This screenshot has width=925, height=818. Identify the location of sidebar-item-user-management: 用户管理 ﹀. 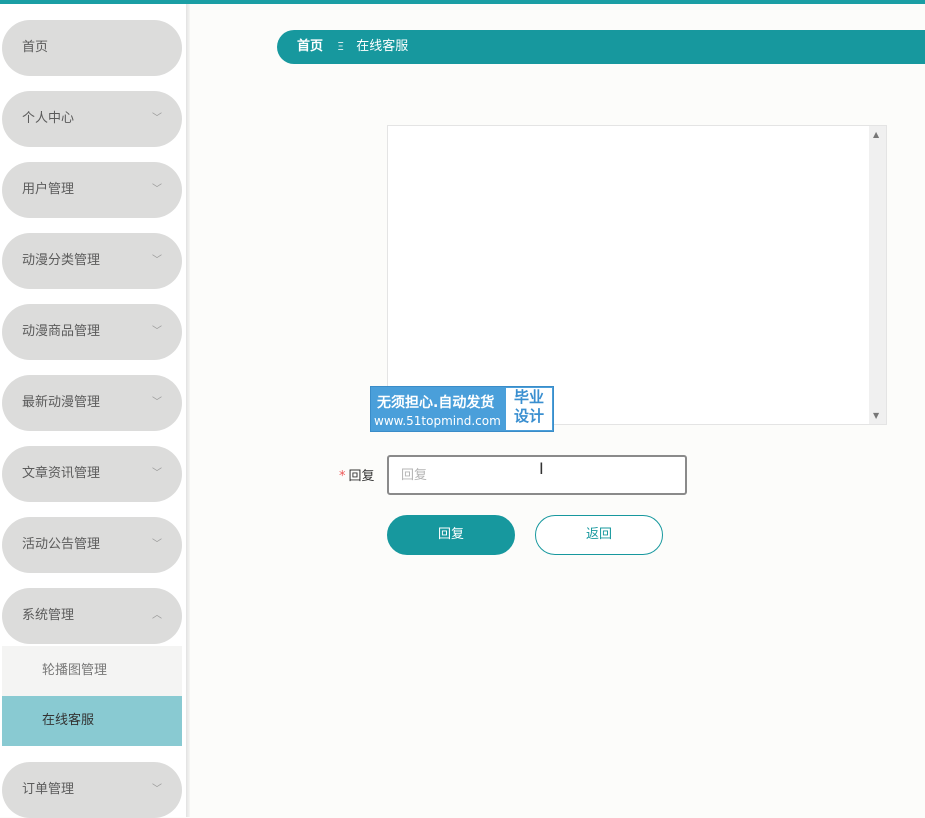
(92, 190).